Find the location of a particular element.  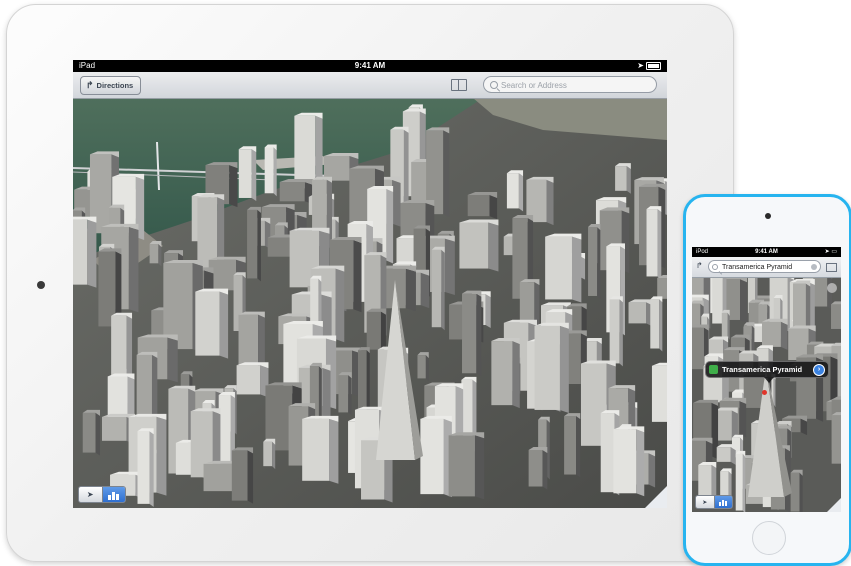

search-icon is located at coordinates (715, 267).